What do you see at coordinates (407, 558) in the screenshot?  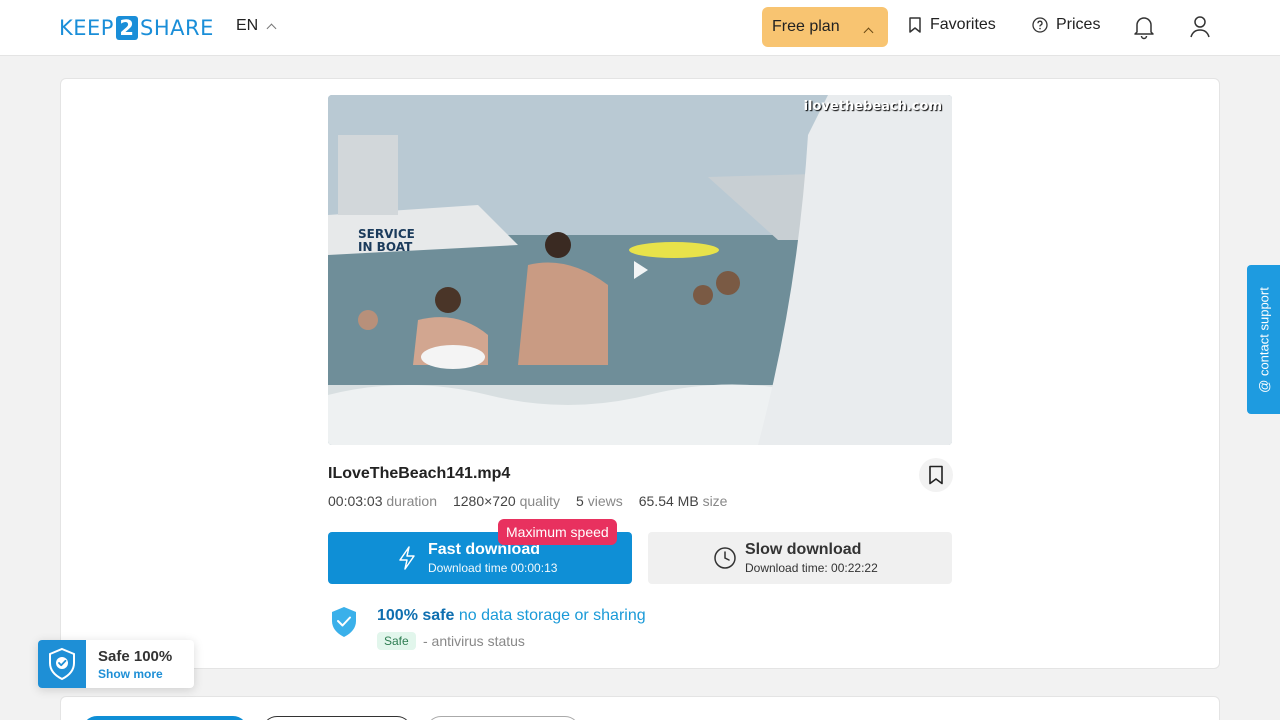 I see `lightning-icon` at bounding box center [407, 558].